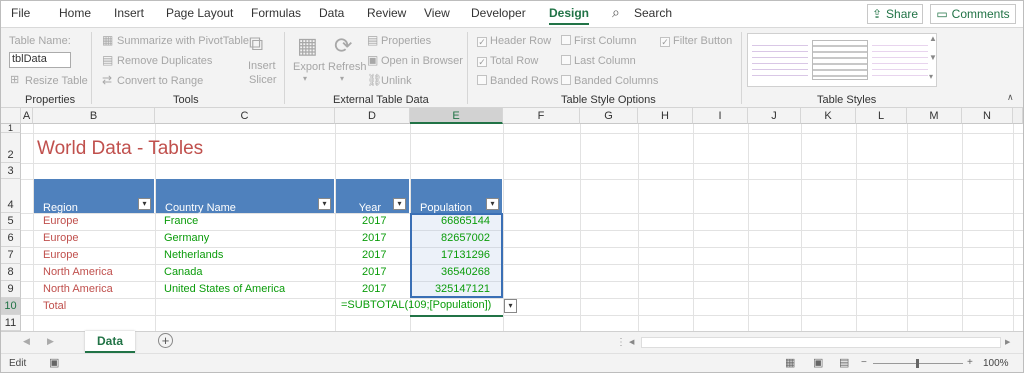  What do you see at coordinates (621, 342) in the screenshot?
I see `tab-split-handle-icon: ⋮` at bounding box center [621, 342].